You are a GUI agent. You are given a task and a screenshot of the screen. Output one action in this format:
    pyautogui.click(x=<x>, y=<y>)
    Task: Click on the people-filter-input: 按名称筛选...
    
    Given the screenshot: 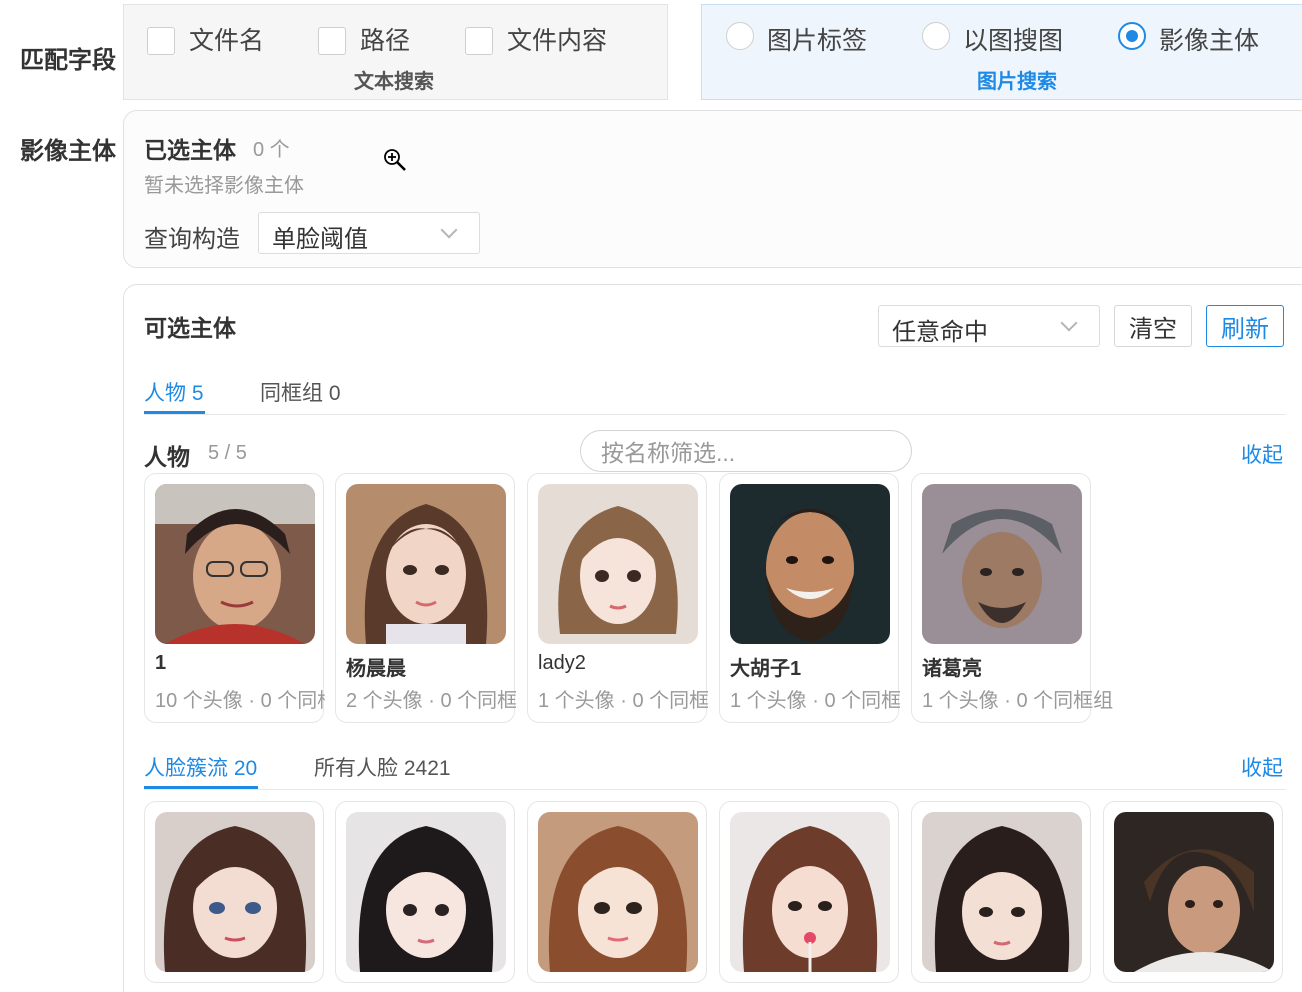 What is the action you would take?
    pyautogui.click(x=746, y=451)
    